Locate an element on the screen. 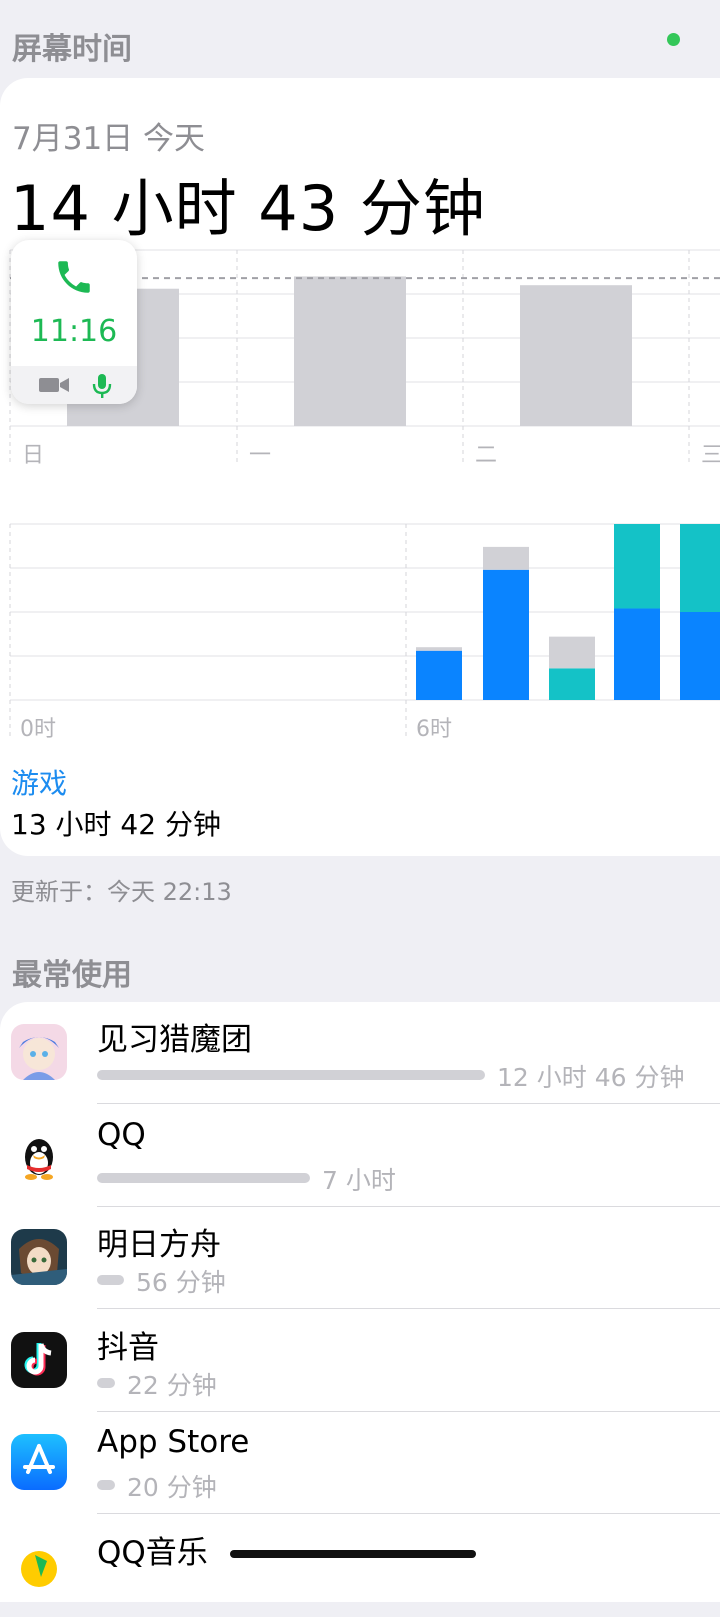 The image size is (720, 1617). category-name-link: 游戏 is located at coordinates (39, 782).